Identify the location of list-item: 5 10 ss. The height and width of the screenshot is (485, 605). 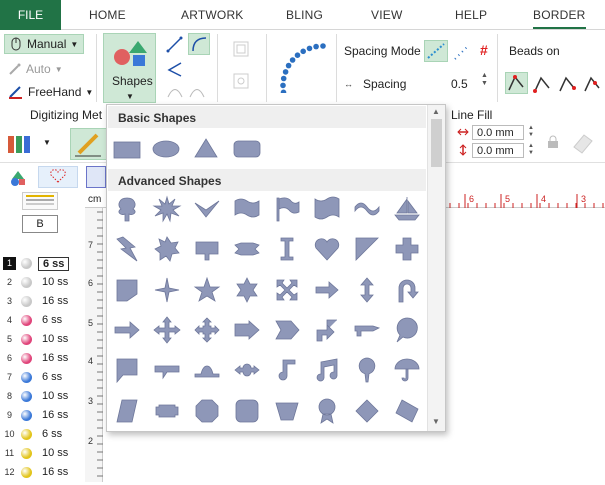
(42, 339).